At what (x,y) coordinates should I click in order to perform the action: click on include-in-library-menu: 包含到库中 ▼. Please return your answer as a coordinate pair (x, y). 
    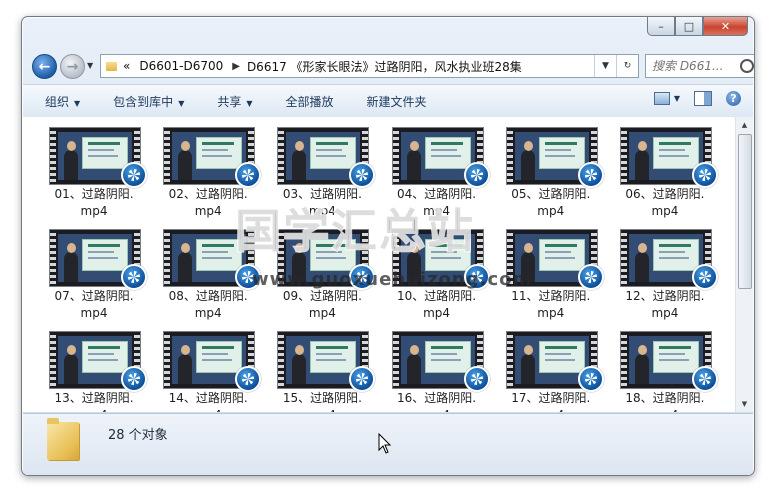
    Looking at the image, I should click on (143, 101).